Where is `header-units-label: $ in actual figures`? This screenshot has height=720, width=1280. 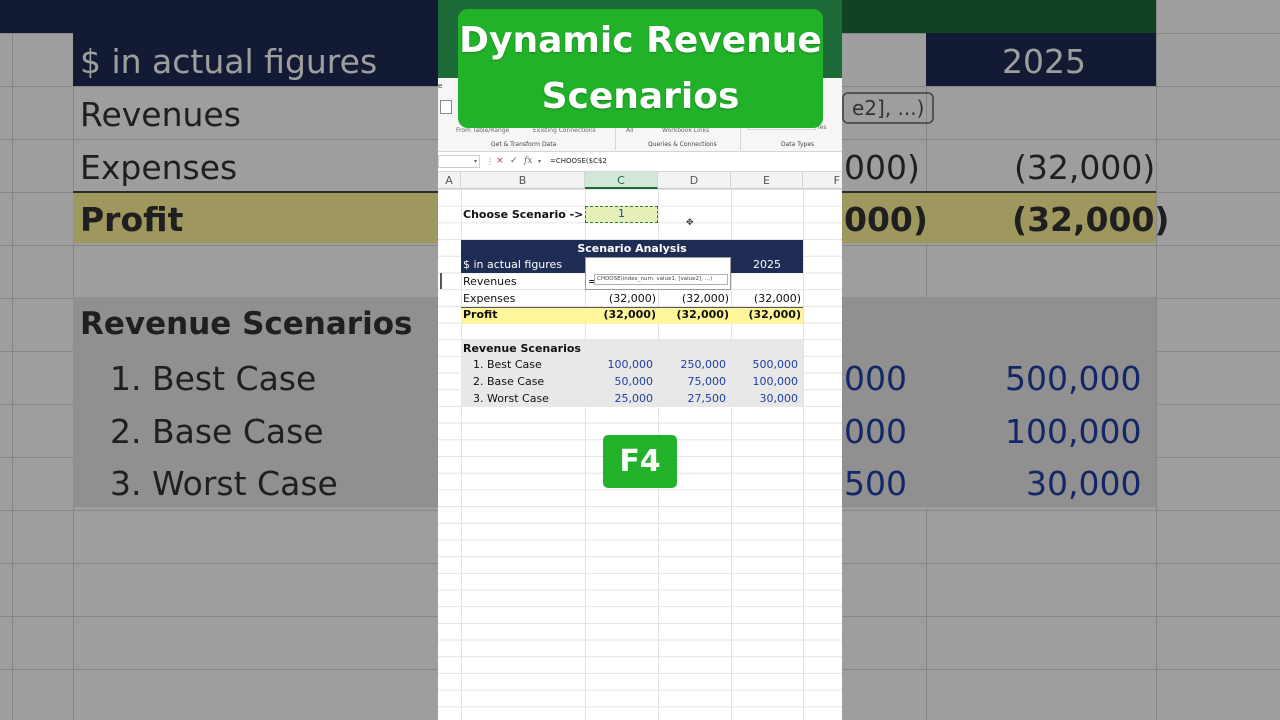 header-units-label: $ in actual figures is located at coordinates (513, 264).